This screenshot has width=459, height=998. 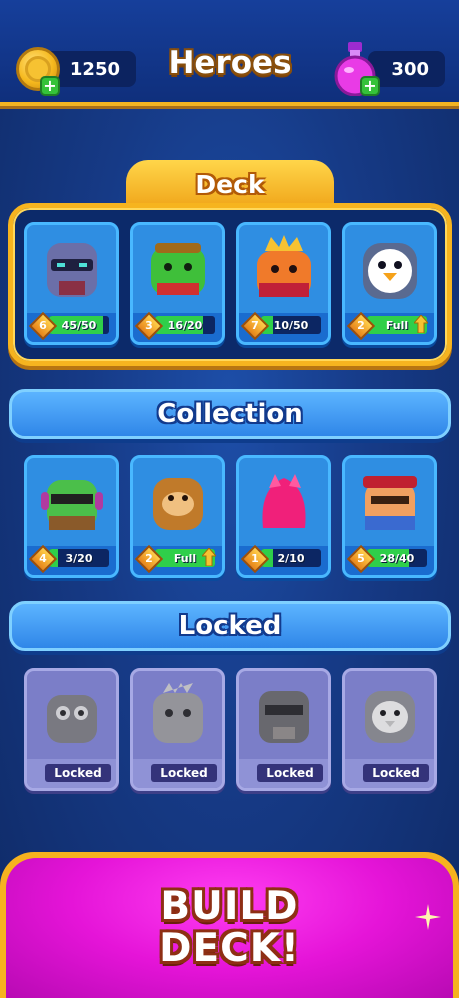 I want to click on progress-text: 16/20, so click(x=185, y=325).